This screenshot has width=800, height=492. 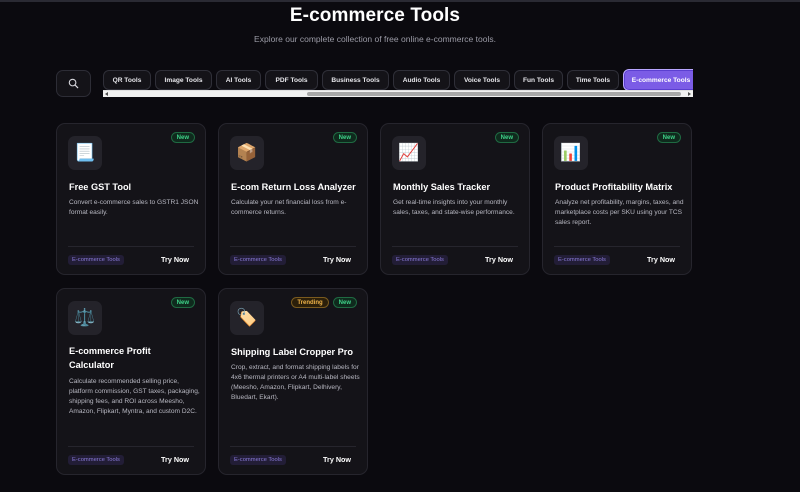 I want to click on card-title: Product Profitability Matrix, so click(x=614, y=187).